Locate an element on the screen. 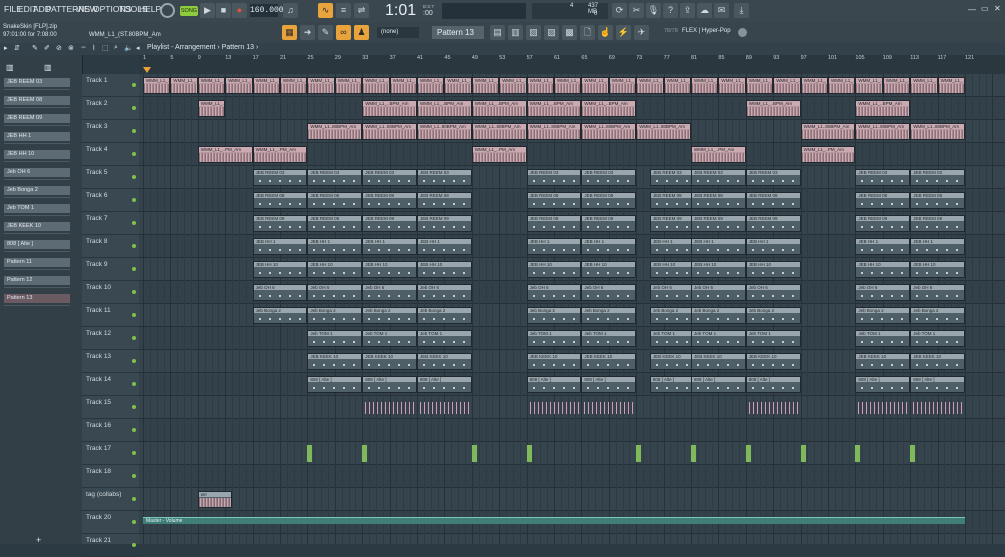 Image resolution: width=1005 pixels, height=557 pixels. track-header: Track 16 is located at coordinates (110, 430).